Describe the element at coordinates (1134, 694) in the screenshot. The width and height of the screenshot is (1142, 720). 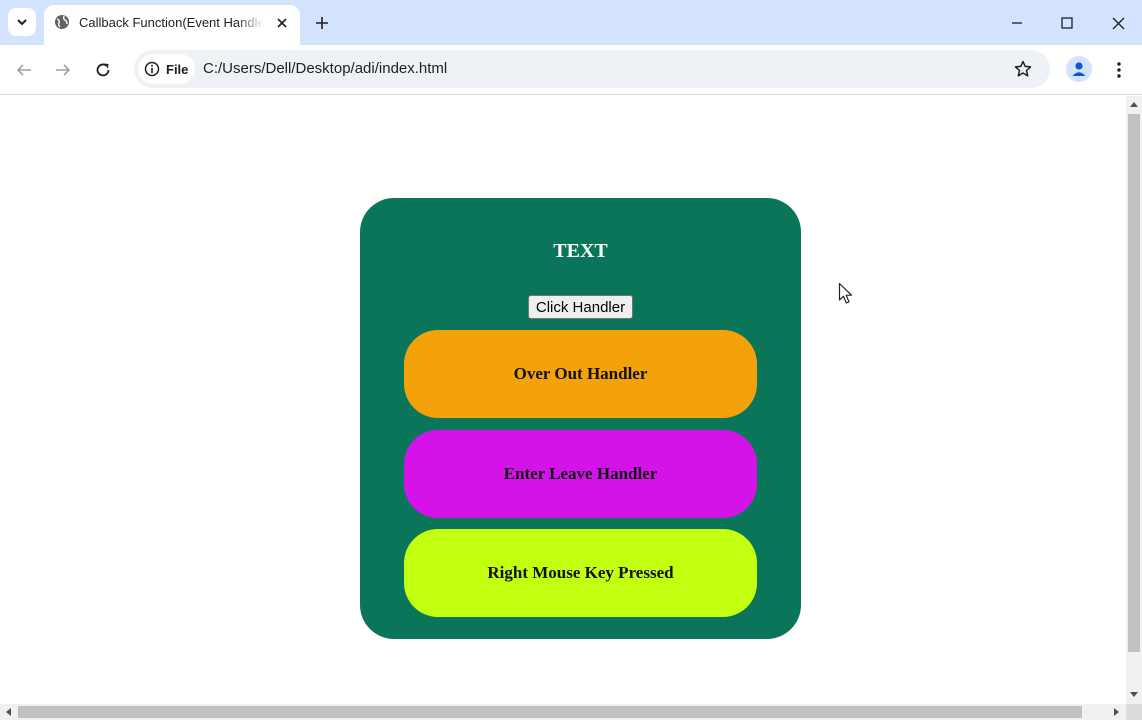
I see `scroll-down-icon` at that location.